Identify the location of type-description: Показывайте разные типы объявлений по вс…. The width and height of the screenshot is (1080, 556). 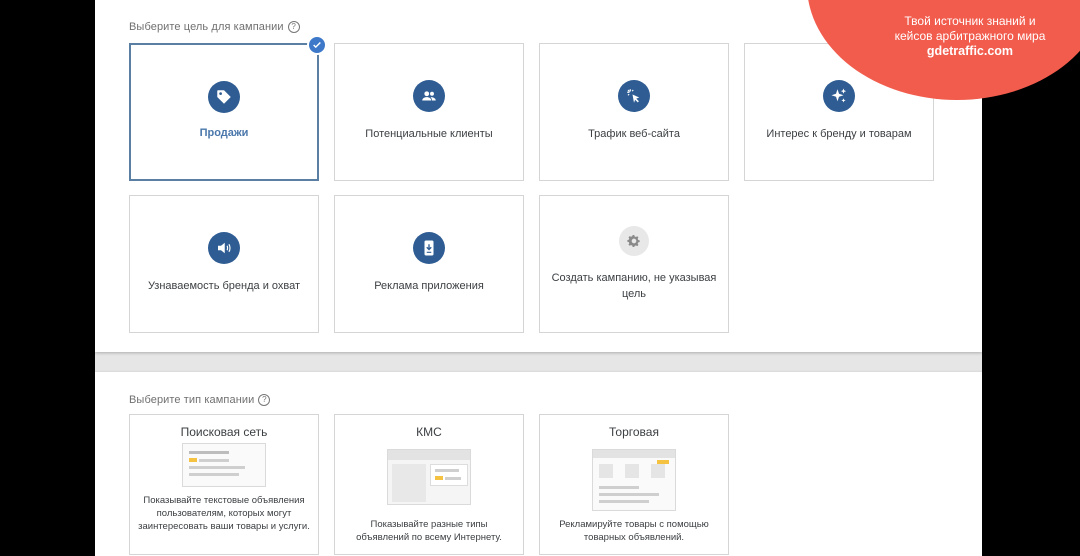
(429, 531).